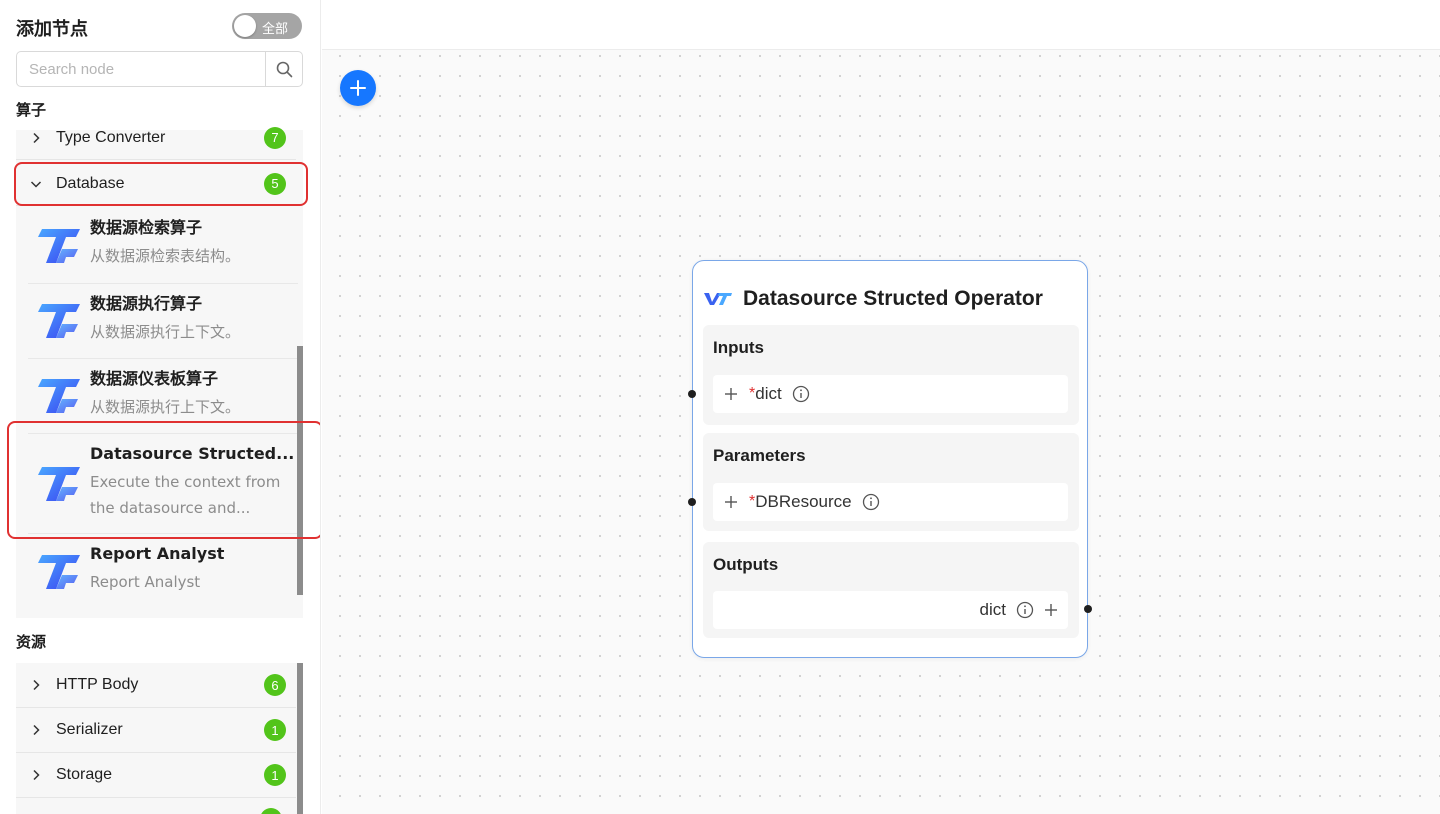 The image size is (1440, 814). I want to click on count-badge: 7, so click(275, 137).